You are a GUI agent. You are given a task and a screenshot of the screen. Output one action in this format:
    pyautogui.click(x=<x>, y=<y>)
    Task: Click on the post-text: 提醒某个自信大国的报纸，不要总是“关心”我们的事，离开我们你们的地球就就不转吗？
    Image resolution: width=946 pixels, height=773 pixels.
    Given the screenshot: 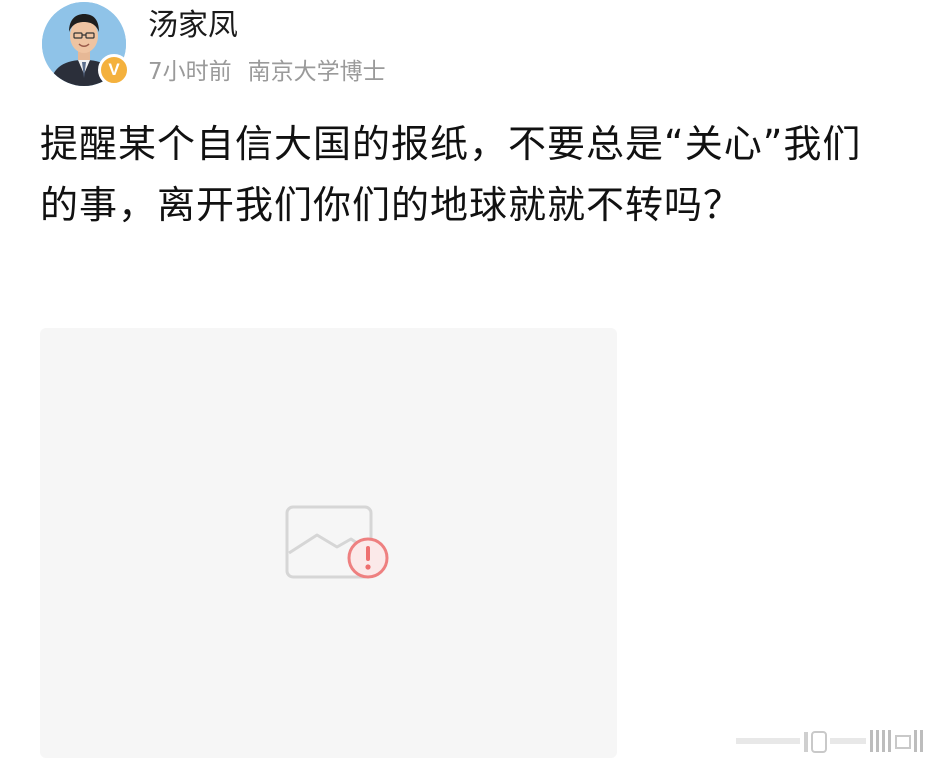 What is the action you would take?
    pyautogui.click(x=451, y=174)
    